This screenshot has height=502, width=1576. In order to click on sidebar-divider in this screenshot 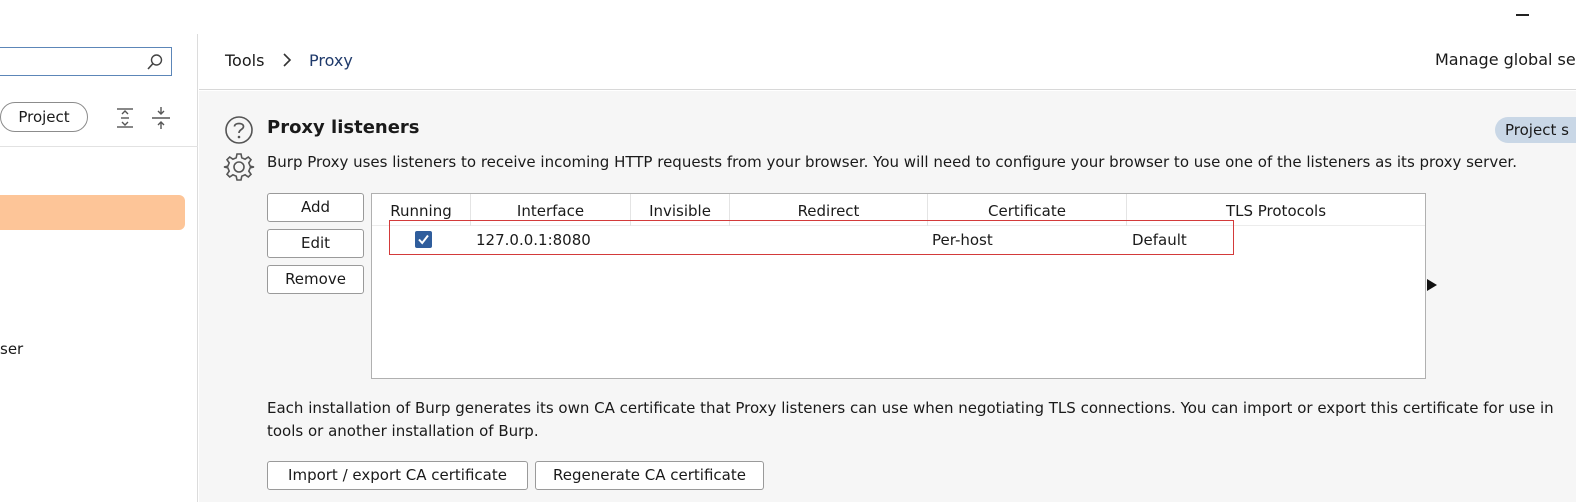, I will do `click(99, 146)`.